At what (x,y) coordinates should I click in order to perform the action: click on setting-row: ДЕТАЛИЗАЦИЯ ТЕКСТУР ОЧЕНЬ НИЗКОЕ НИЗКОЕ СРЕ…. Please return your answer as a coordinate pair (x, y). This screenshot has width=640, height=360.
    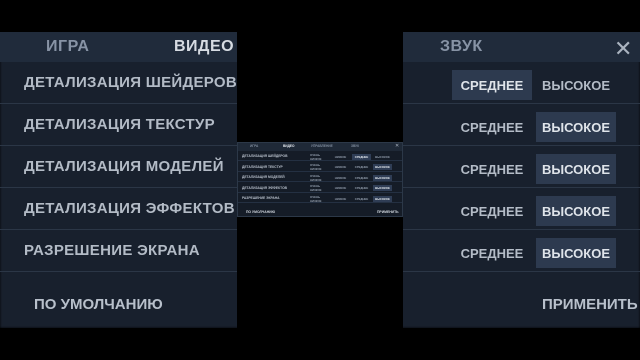
    Looking at the image, I should click on (320, 167).